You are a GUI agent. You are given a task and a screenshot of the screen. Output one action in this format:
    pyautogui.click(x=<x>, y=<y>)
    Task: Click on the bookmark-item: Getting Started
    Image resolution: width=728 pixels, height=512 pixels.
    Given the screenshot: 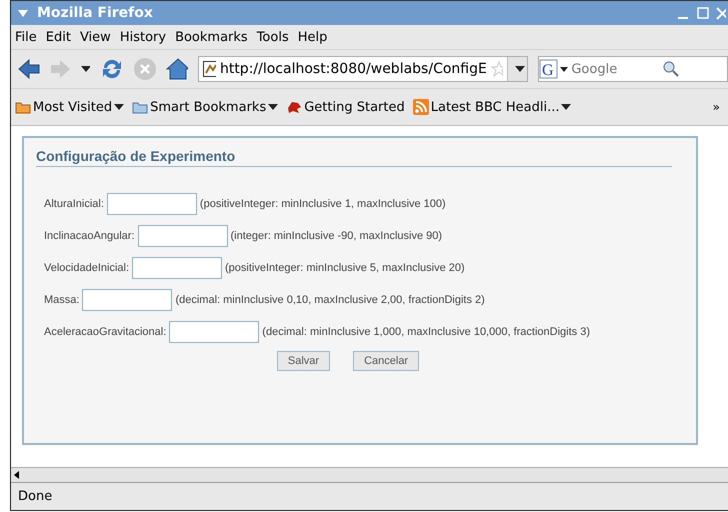 What is the action you would take?
    pyautogui.click(x=345, y=107)
    